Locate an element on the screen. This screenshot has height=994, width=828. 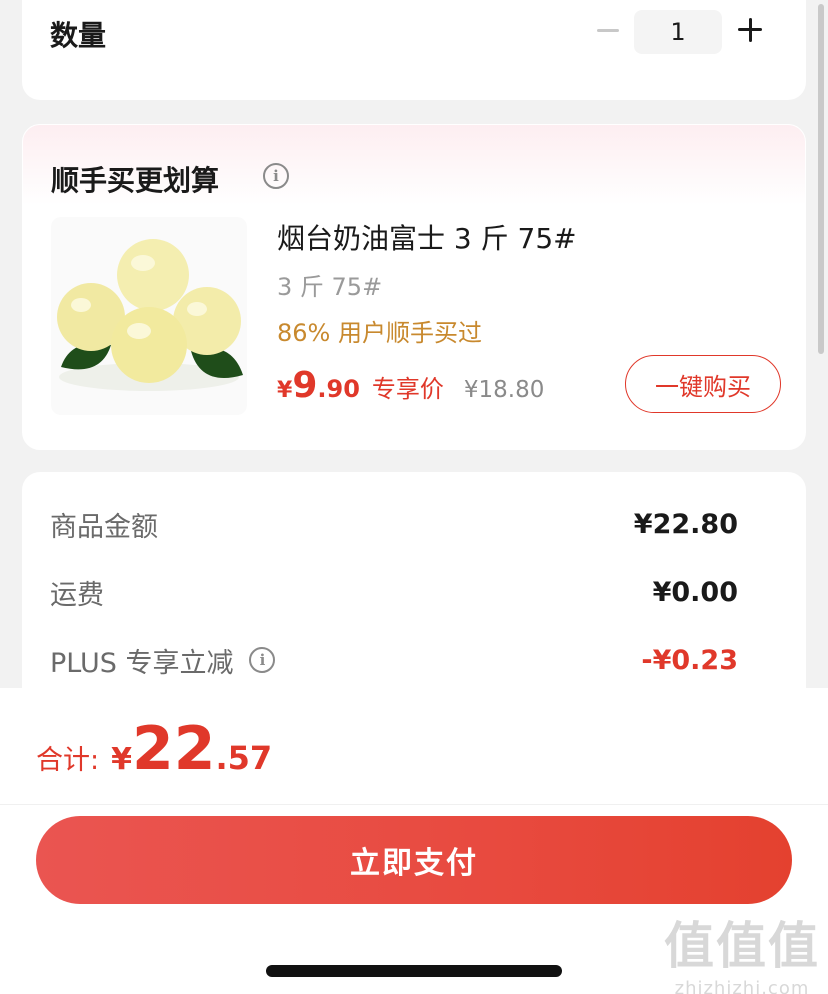
total-integer: 22 is located at coordinates (173, 749).